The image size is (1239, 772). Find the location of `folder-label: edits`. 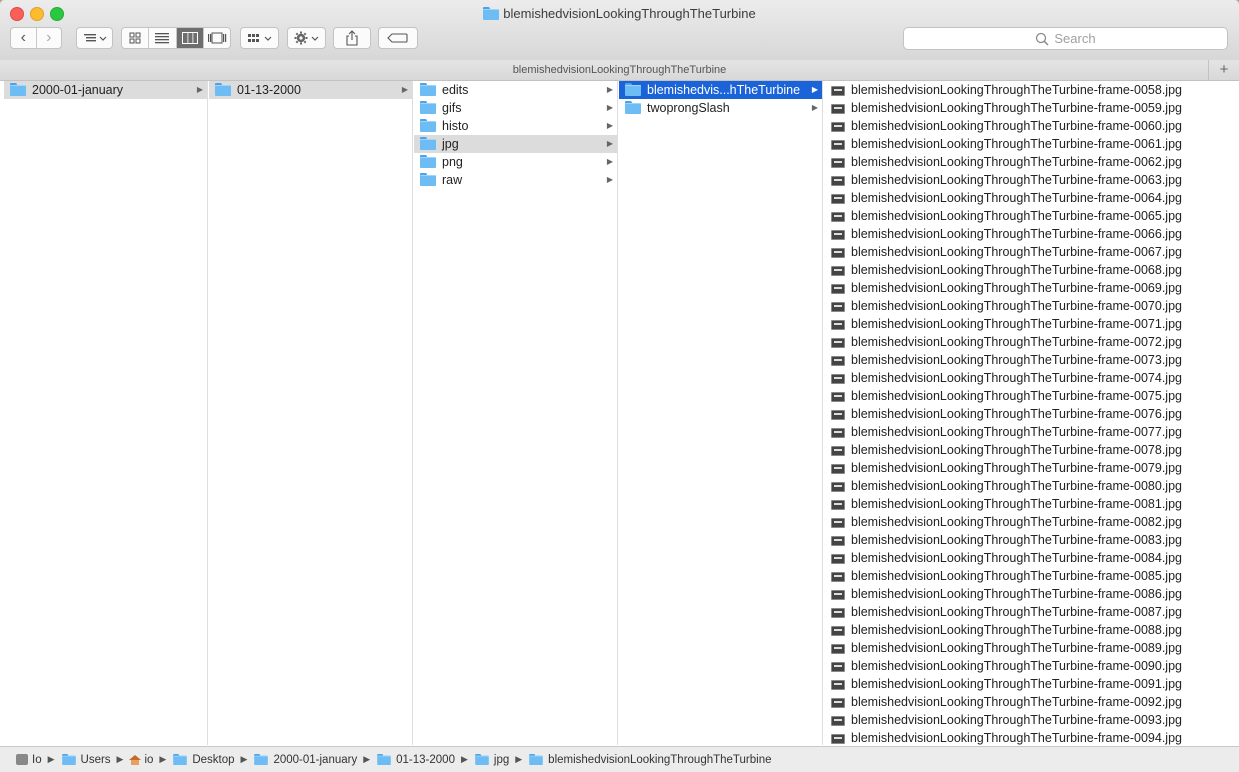

folder-label: edits is located at coordinates (455, 90).